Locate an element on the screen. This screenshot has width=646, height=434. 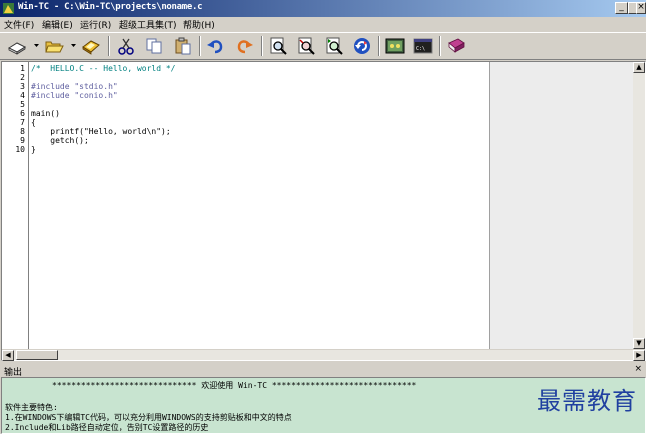
app-icon is located at coordinates (8, 8).